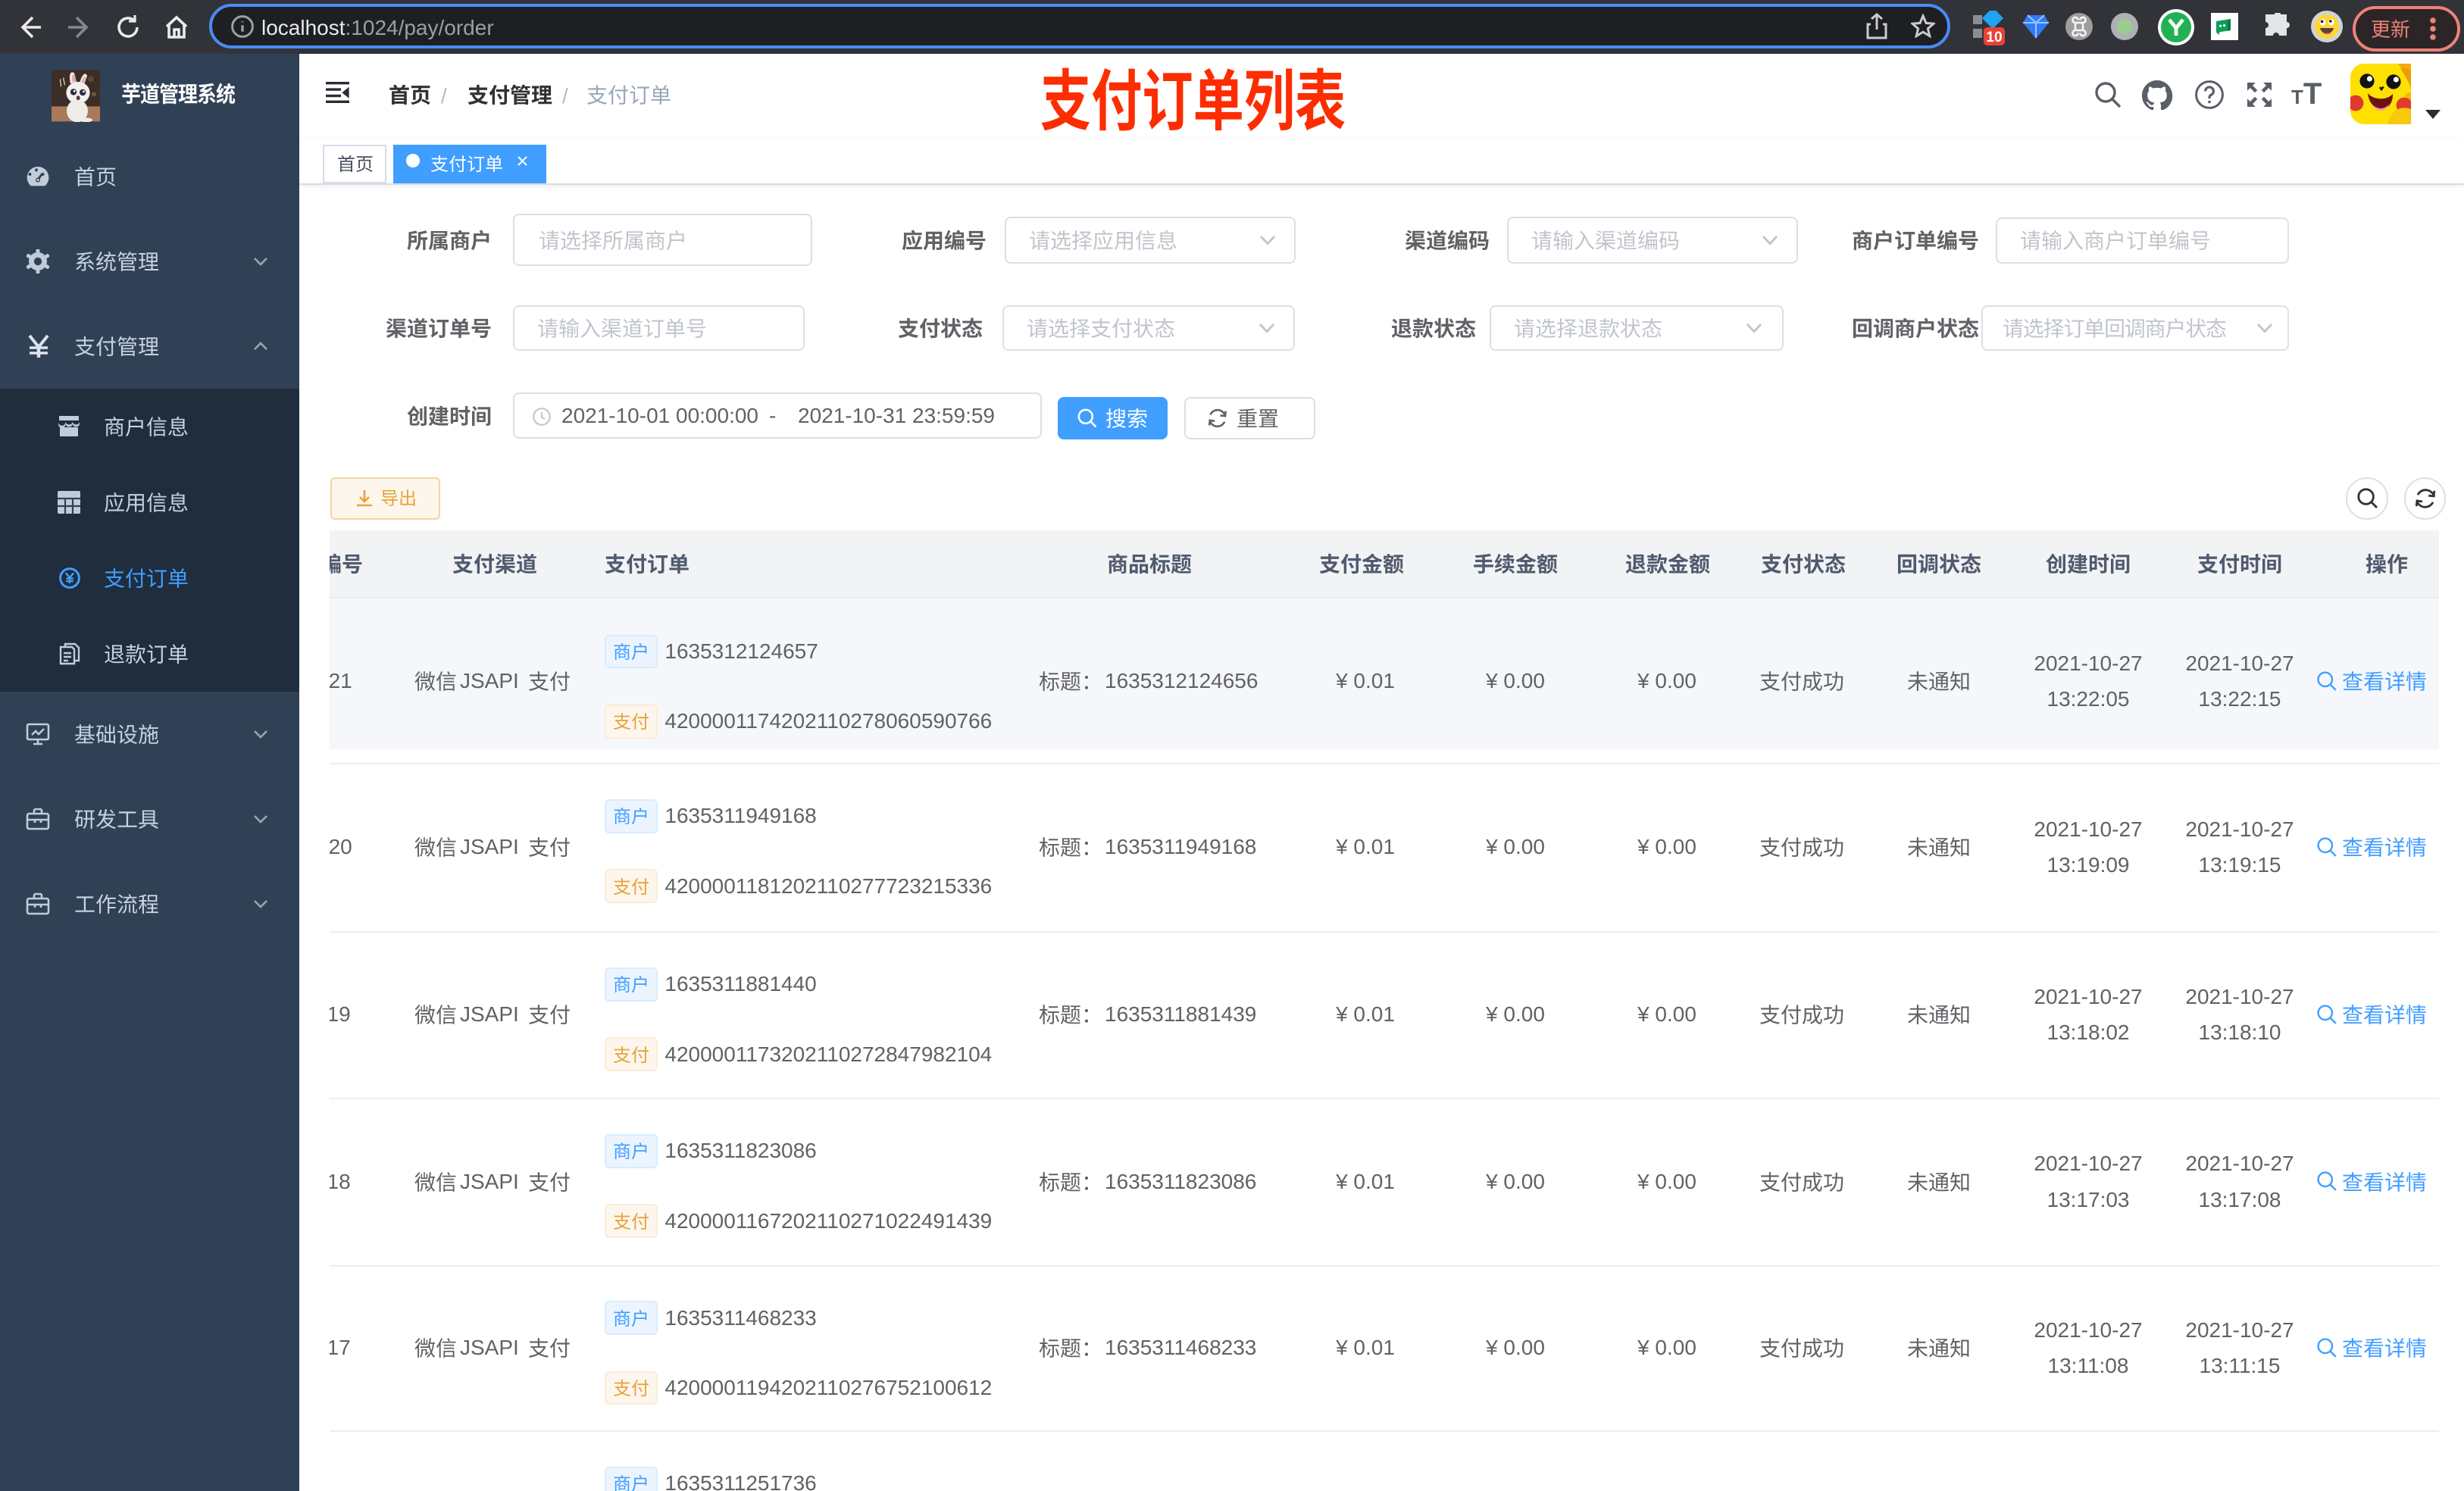  What do you see at coordinates (1994, 37) in the screenshot?
I see `svg-text: 10` at bounding box center [1994, 37].